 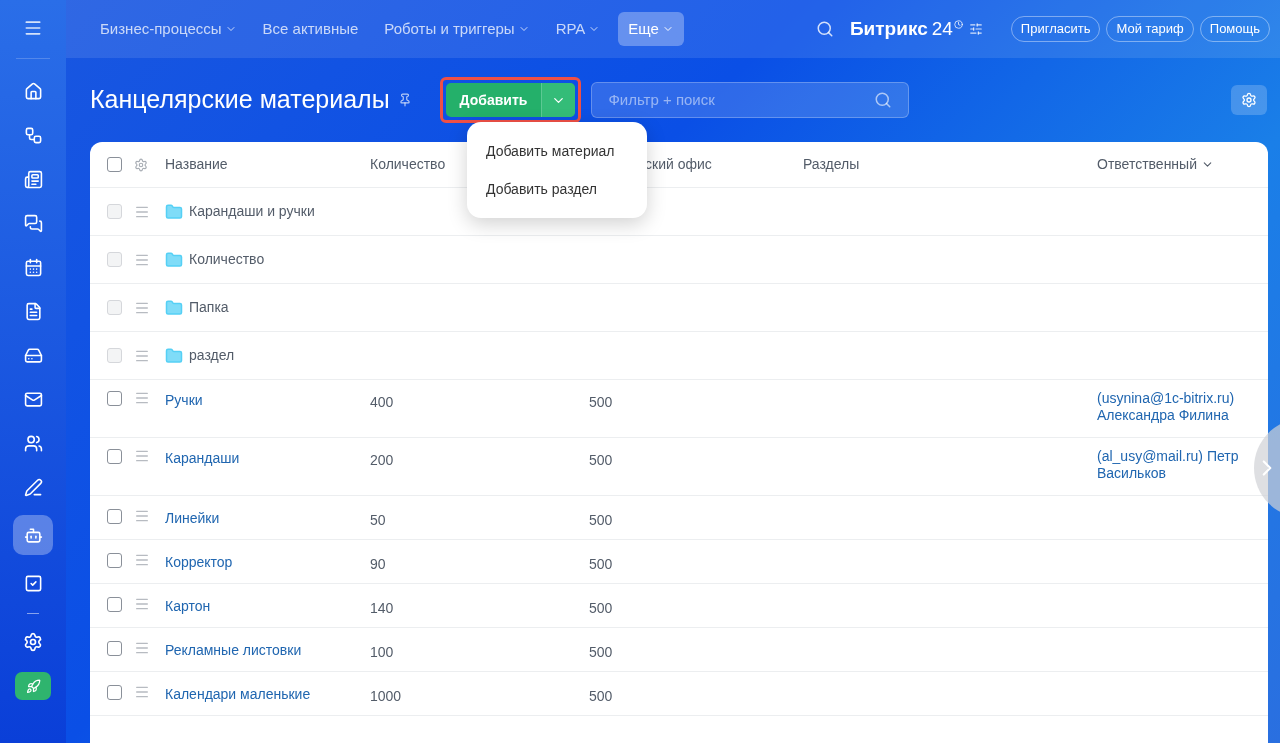 What do you see at coordinates (1173, 465) in the screenshot?
I see `user-link: (al_usy@mail.ru) Петр Васильков` at bounding box center [1173, 465].